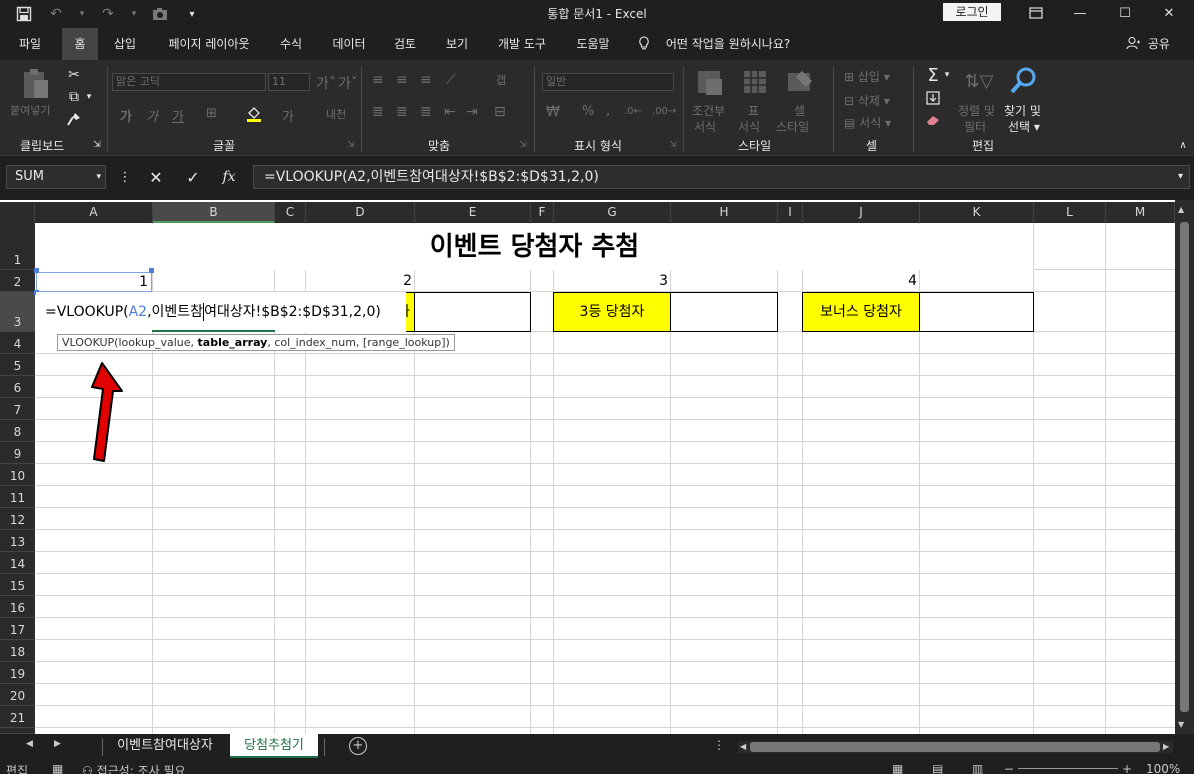 Image resolution: width=1194 pixels, height=774 pixels. Describe the element at coordinates (378, 112) in the screenshot. I see `align-left-icon: ≣` at that location.